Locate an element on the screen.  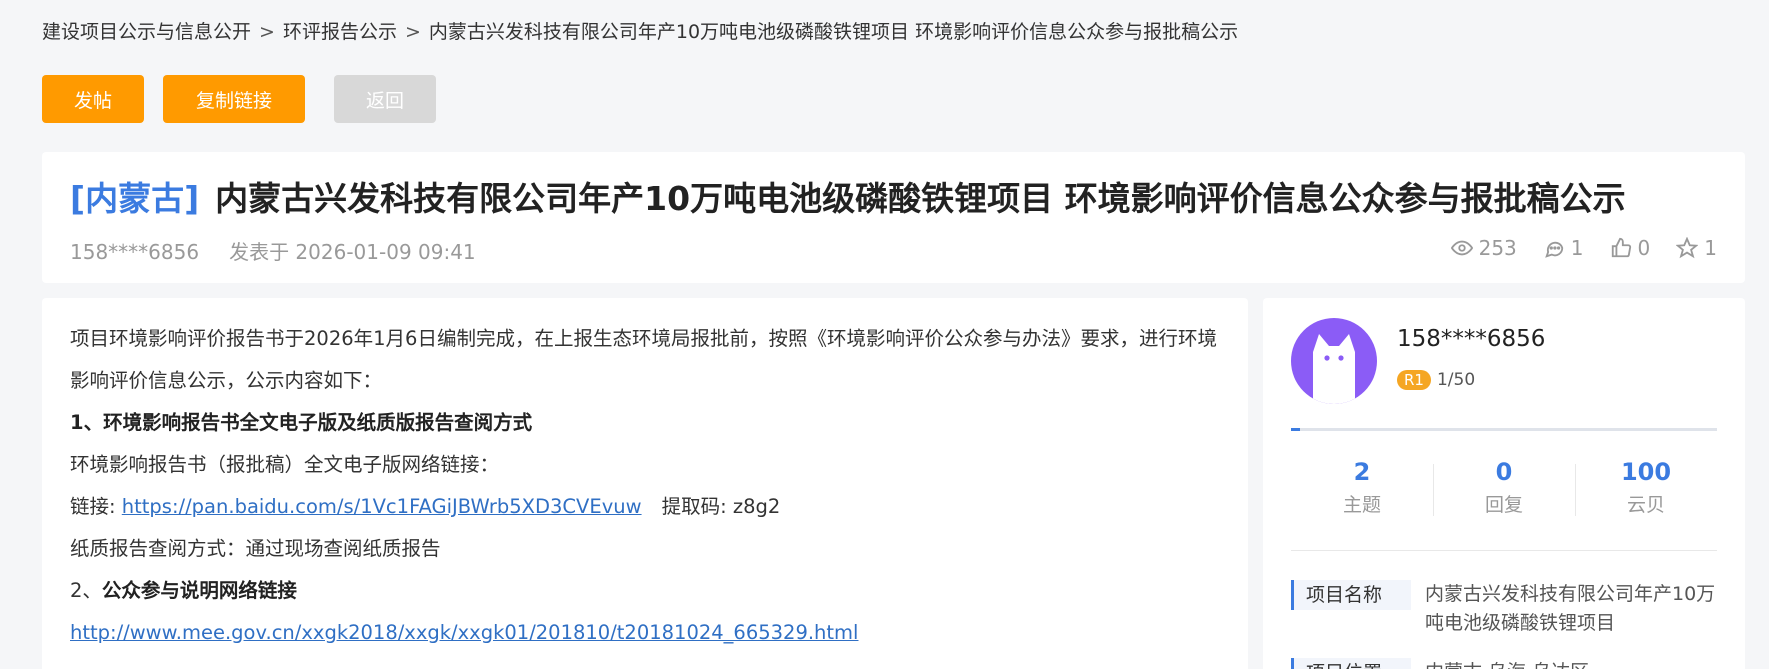
publish-date: 发表于 2026-01-09 09:41 is located at coordinates (352, 252).